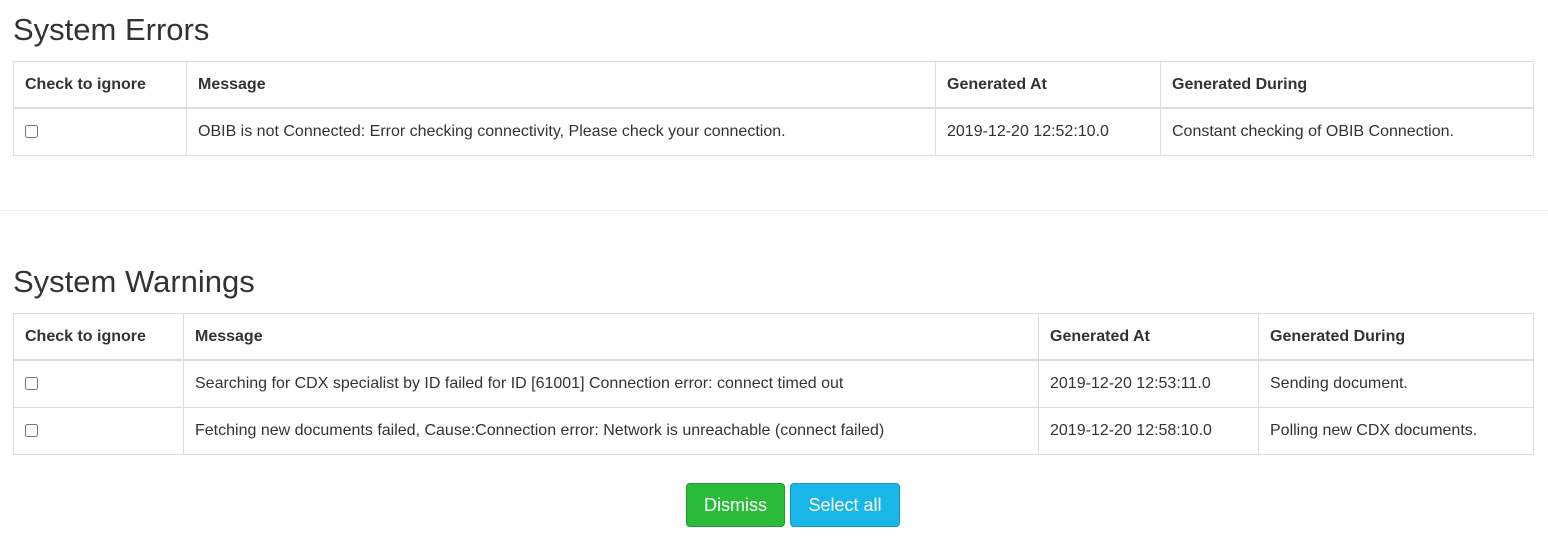 Image resolution: width=1548 pixels, height=540 pixels. Describe the element at coordinates (1048, 131) in the screenshot. I see `generated-at-cell: 2019-12-20 12:52:10.0` at that location.